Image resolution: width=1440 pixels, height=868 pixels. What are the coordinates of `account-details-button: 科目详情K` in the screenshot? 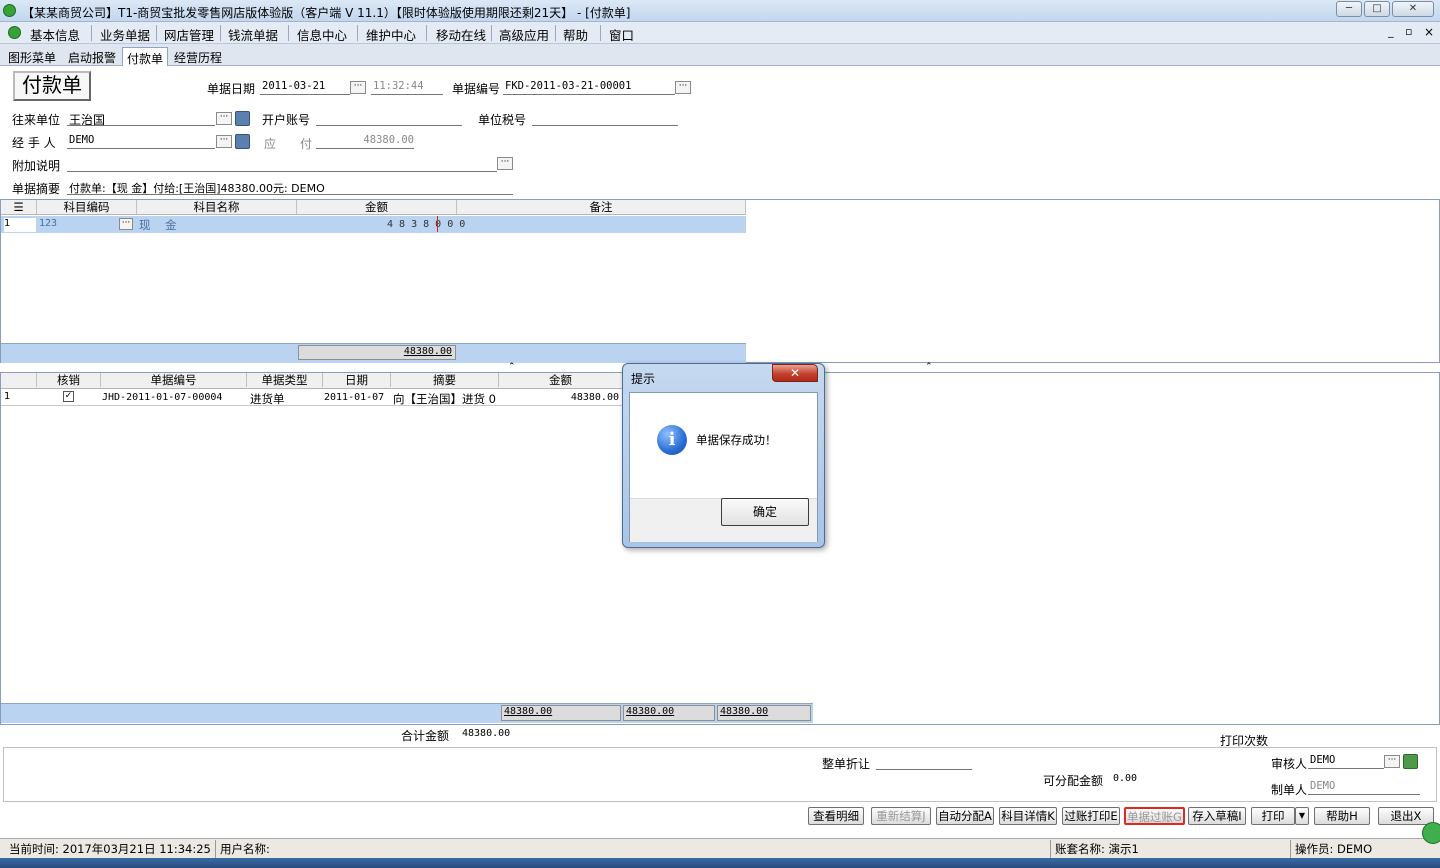 It's located at (1028, 816).